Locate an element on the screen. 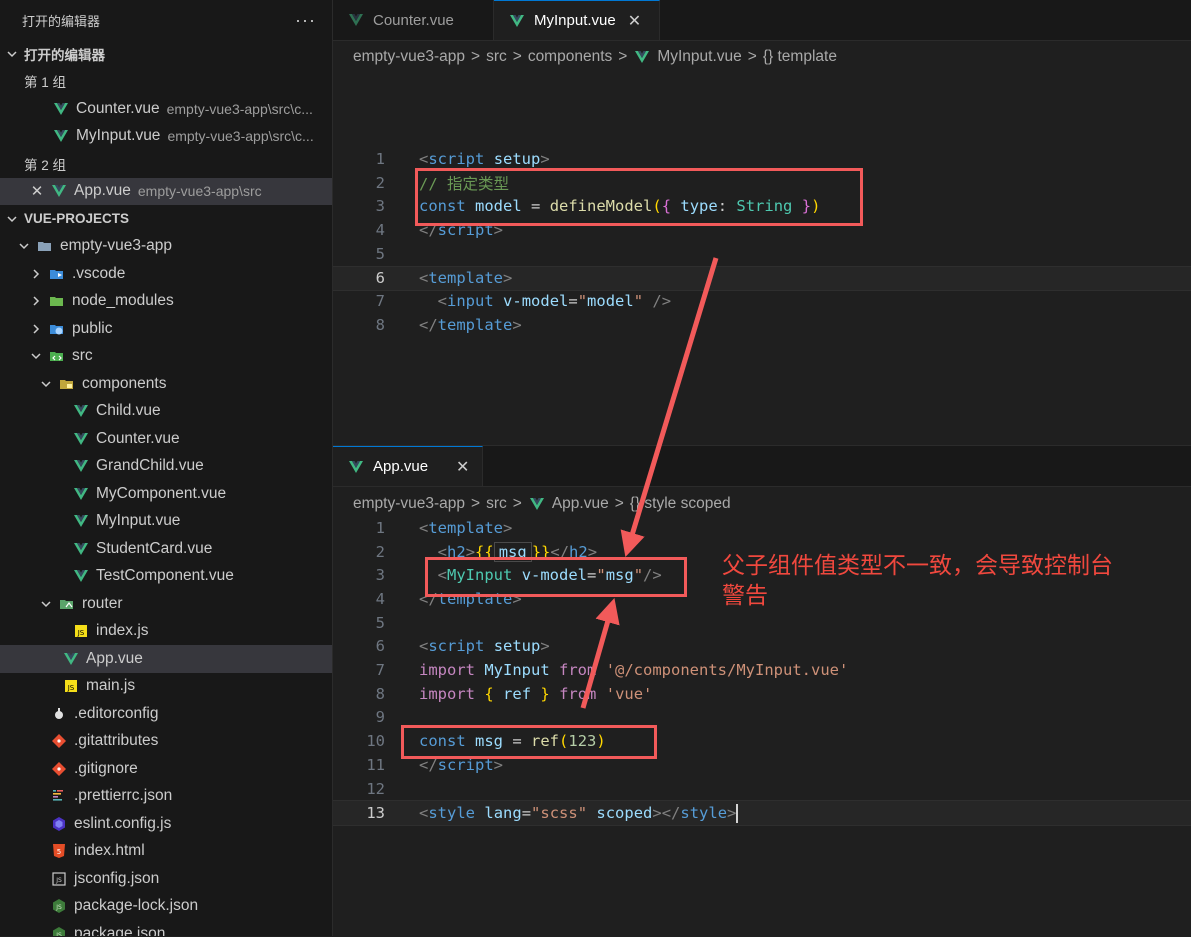 The image size is (1191, 937). group-label: 第 2 组 is located at coordinates (45, 165).